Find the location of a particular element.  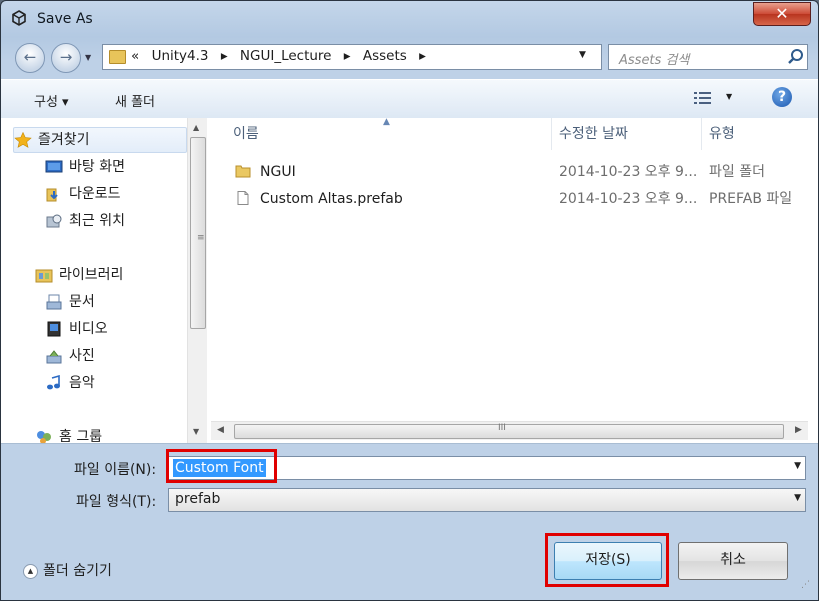

search-icon is located at coordinates (796, 57).